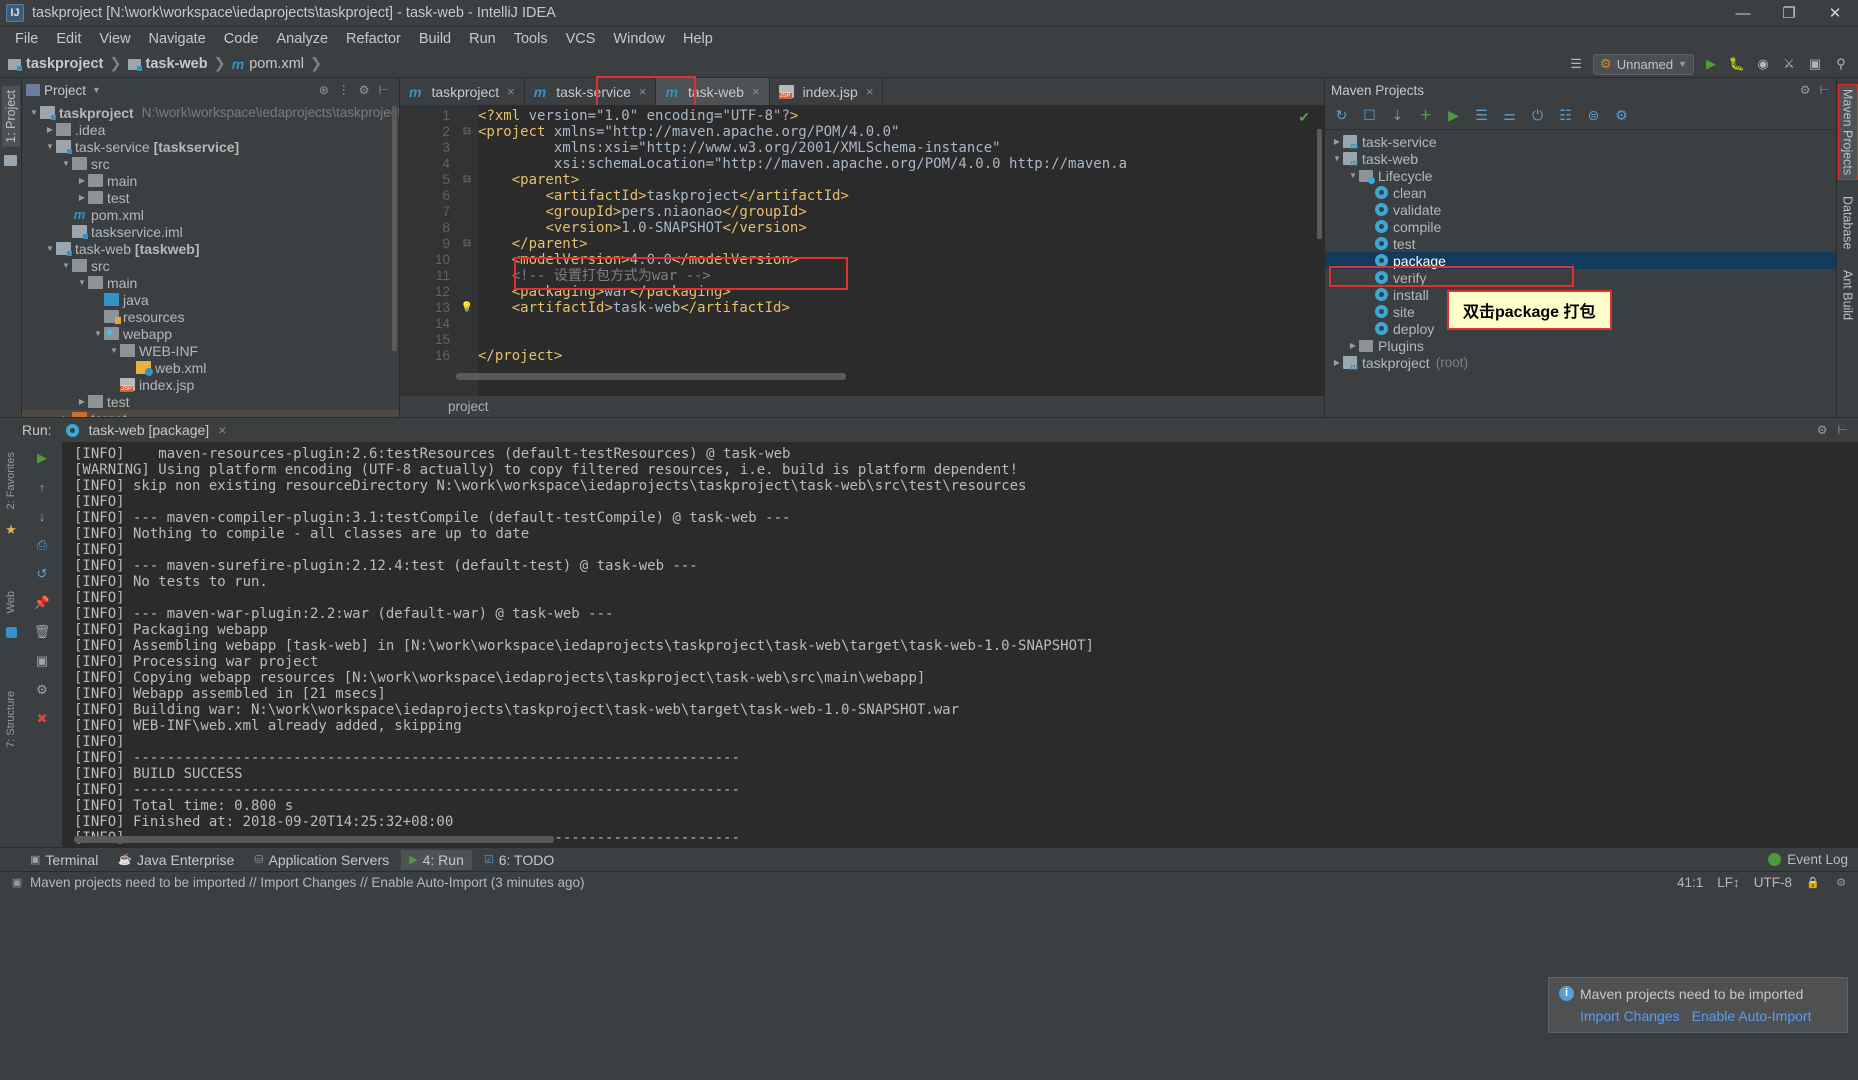 This screenshot has height=1080, width=1858. I want to click on project-tree-row: ▼ src, so click(210, 163).